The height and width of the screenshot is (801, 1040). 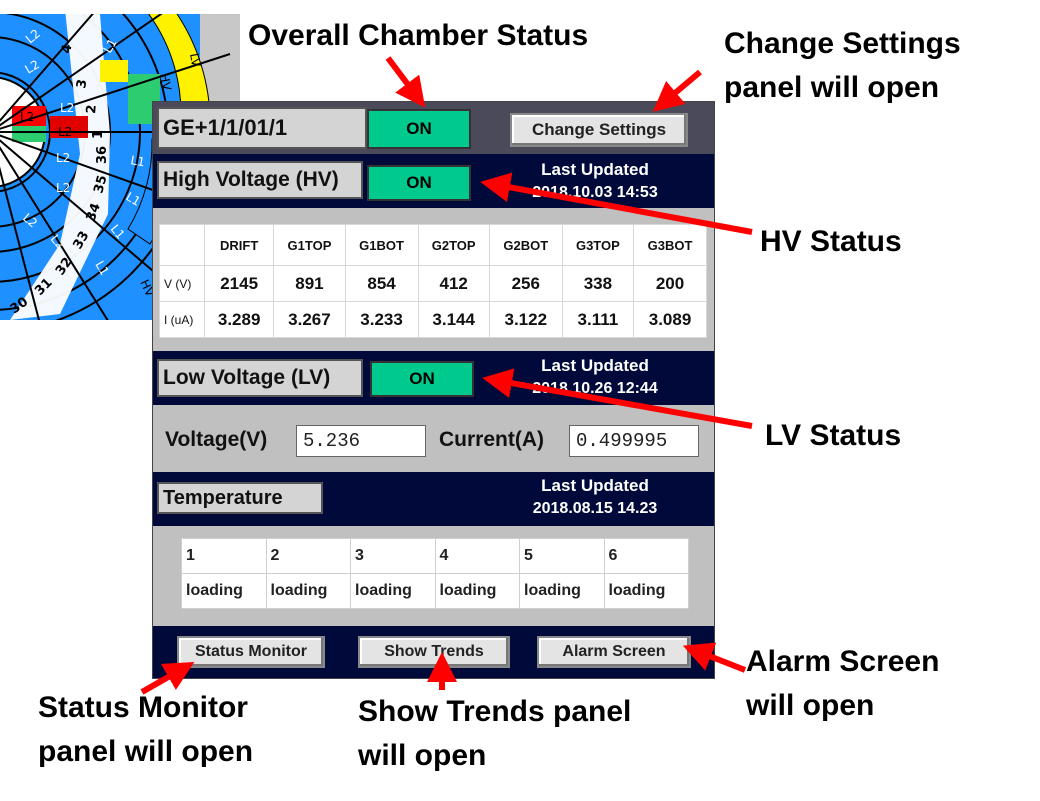 I want to click on arrow-overall-status, so click(x=405, y=82).